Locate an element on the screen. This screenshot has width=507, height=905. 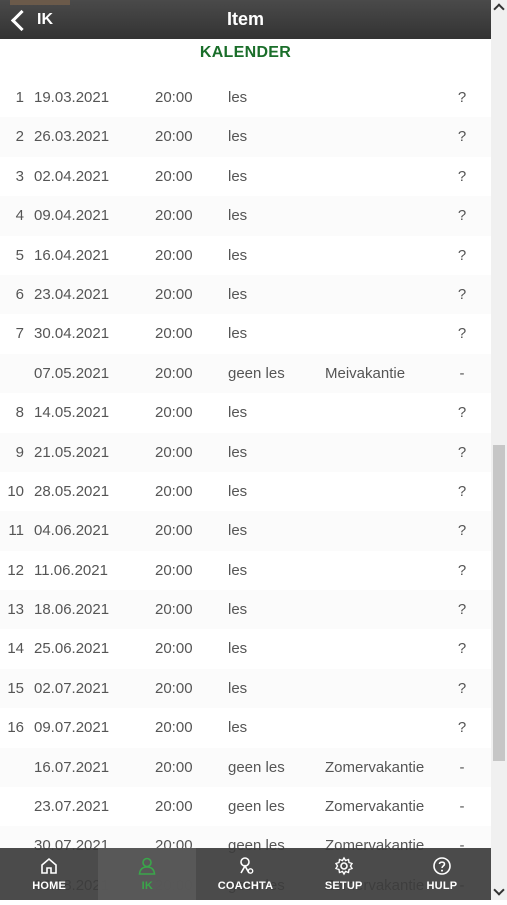
nav-setup: SETUP is located at coordinates (344, 874).